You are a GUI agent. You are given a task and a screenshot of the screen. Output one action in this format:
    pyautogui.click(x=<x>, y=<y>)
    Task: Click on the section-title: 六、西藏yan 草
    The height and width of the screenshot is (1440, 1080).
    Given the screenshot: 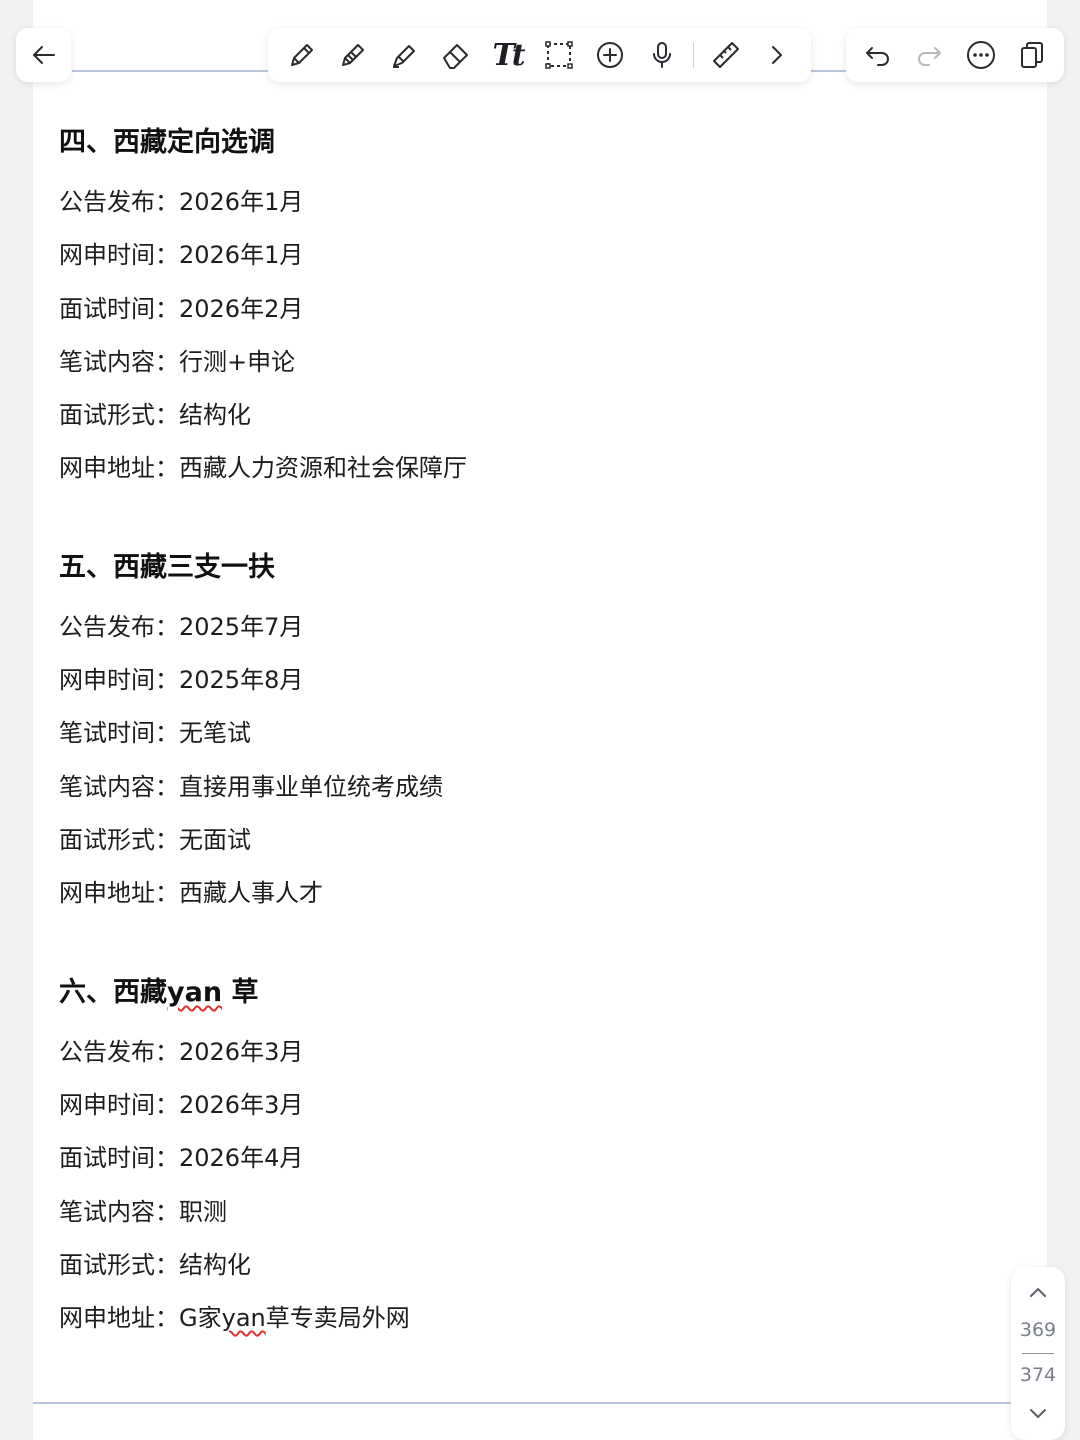 What is the action you would take?
    pyautogui.click(x=170, y=989)
    